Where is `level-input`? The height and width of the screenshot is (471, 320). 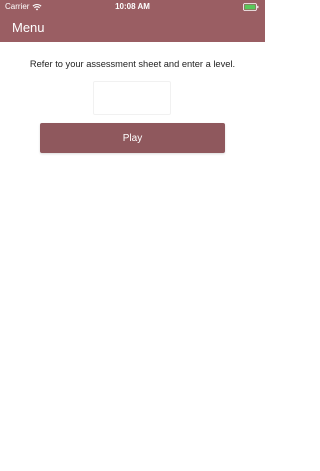 level-input is located at coordinates (132, 98).